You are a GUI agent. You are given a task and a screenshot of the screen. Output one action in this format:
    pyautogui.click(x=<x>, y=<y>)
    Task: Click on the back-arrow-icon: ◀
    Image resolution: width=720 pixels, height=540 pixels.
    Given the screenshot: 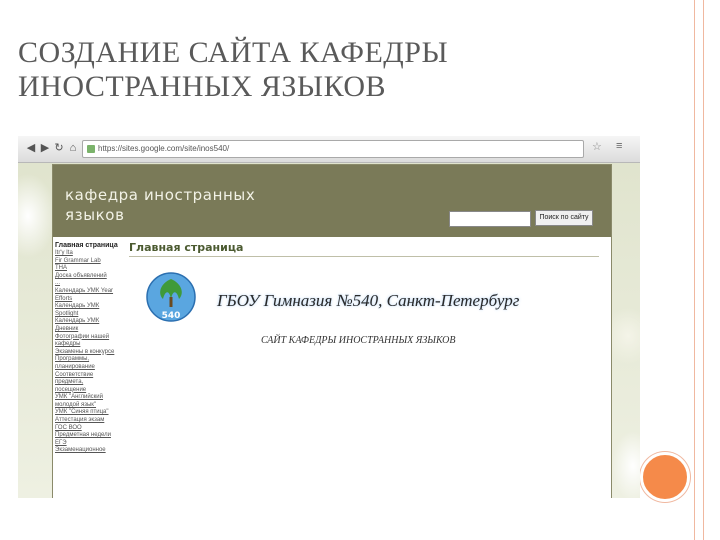 What is the action you would take?
    pyautogui.click(x=31, y=148)
    